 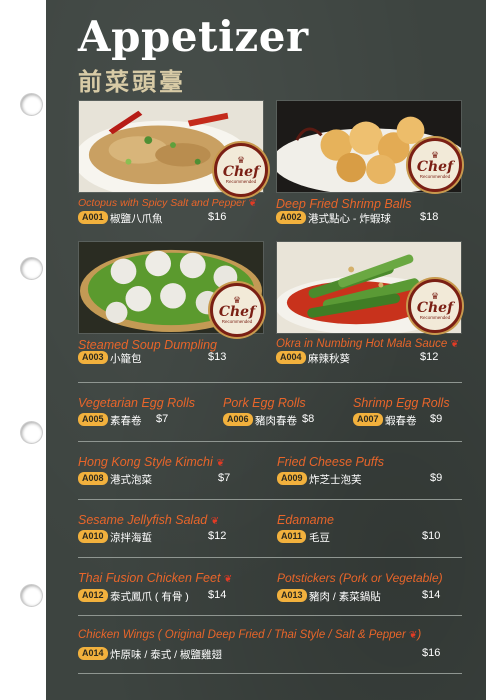 I want to click on item-chinese-a010: 涼拌海蜇, so click(x=131, y=538).